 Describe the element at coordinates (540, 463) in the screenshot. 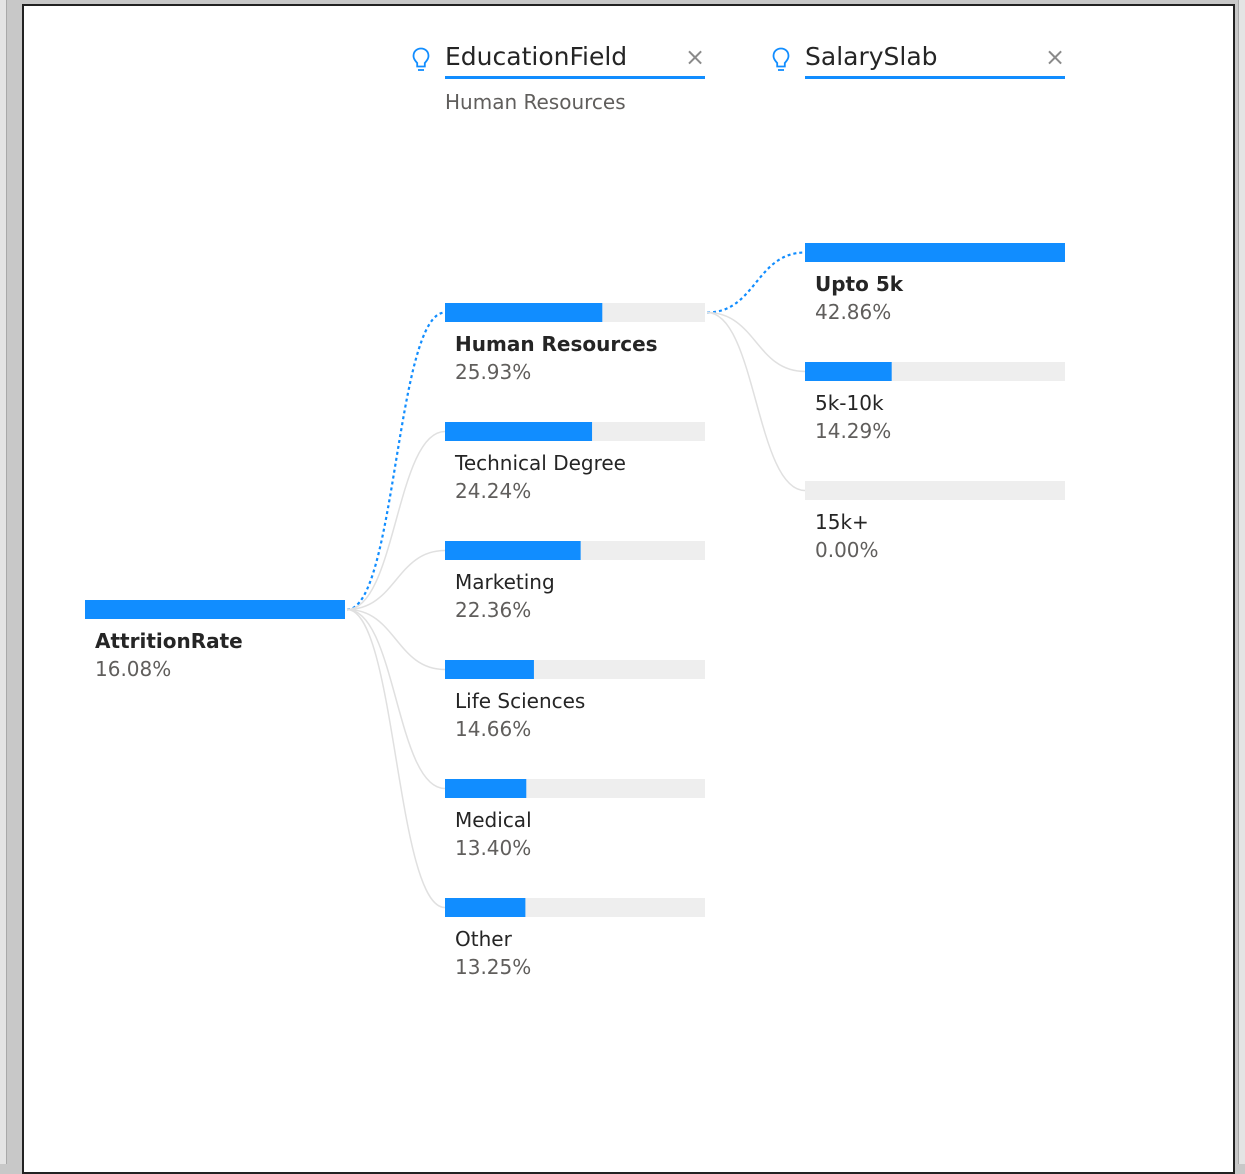

I see `node-label: Technical Degree` at that location.